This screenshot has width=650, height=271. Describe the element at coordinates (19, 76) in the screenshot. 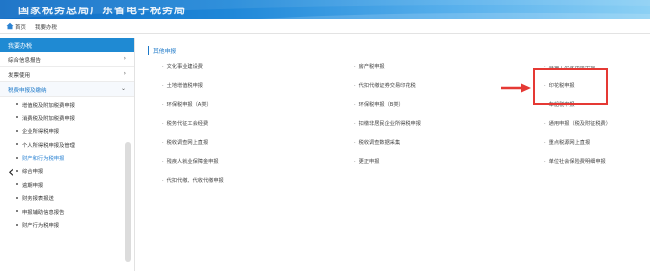

I see `sidebar-group-label: 发票使用` at that location.